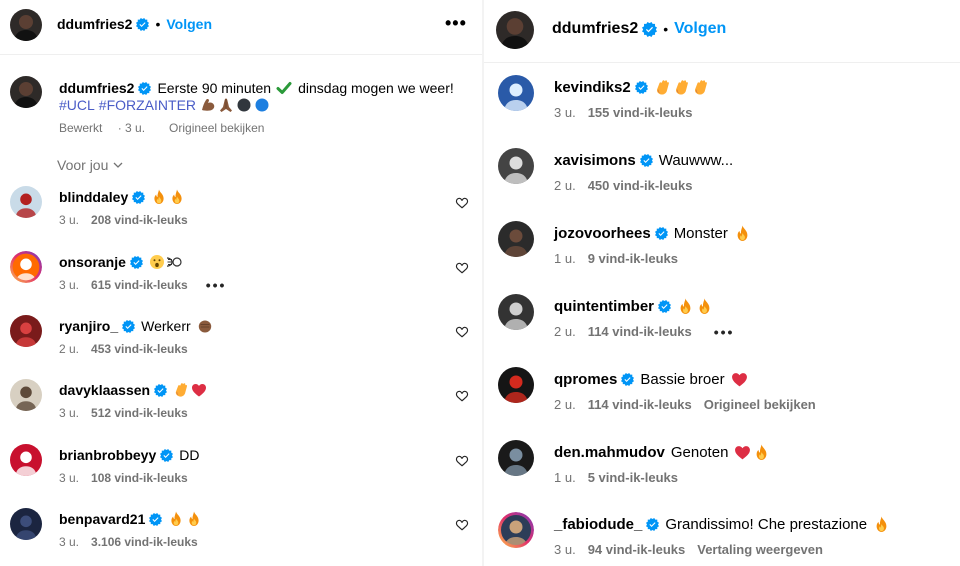 This screenshot has height=566, width=960. I want to click on comment-likes: 208 vind-ik-leuks, so click(139, 220).